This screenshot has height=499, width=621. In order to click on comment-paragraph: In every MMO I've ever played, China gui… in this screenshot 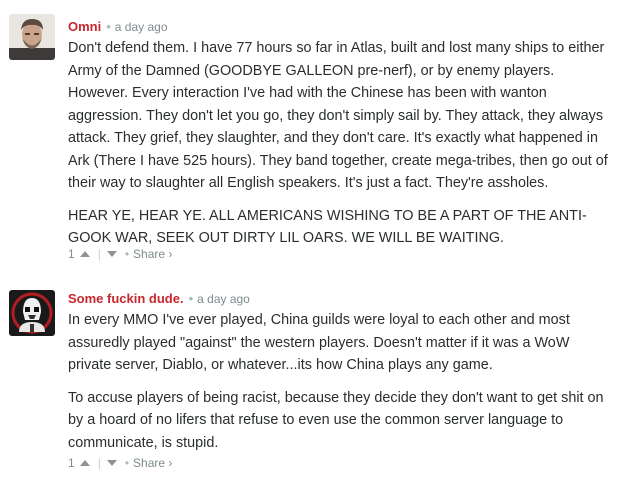, I will do `click(319, 342)`.